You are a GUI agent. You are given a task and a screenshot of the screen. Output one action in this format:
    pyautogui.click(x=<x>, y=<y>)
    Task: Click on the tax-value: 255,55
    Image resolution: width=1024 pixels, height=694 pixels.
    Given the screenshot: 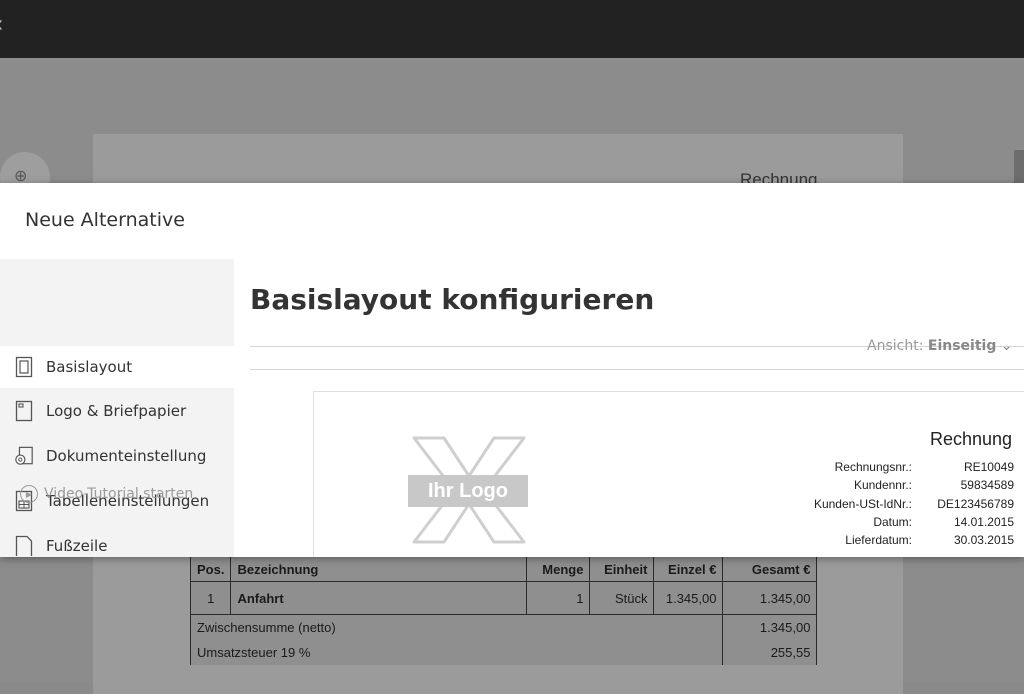 What is the action you would take?
    pyautogui.click(x=770, y=652)
    